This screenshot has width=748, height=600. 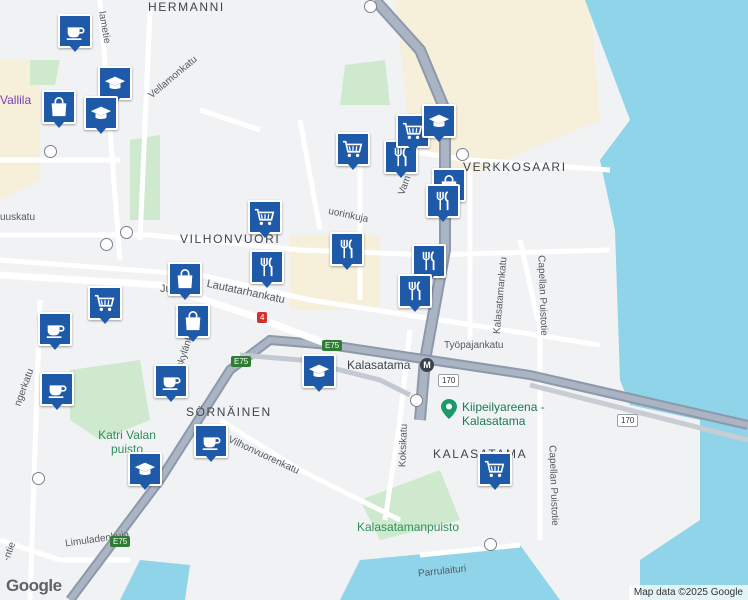 I want to click on district-label-sornainen: SÖRNÄINEN, so click(x=229, y=412).